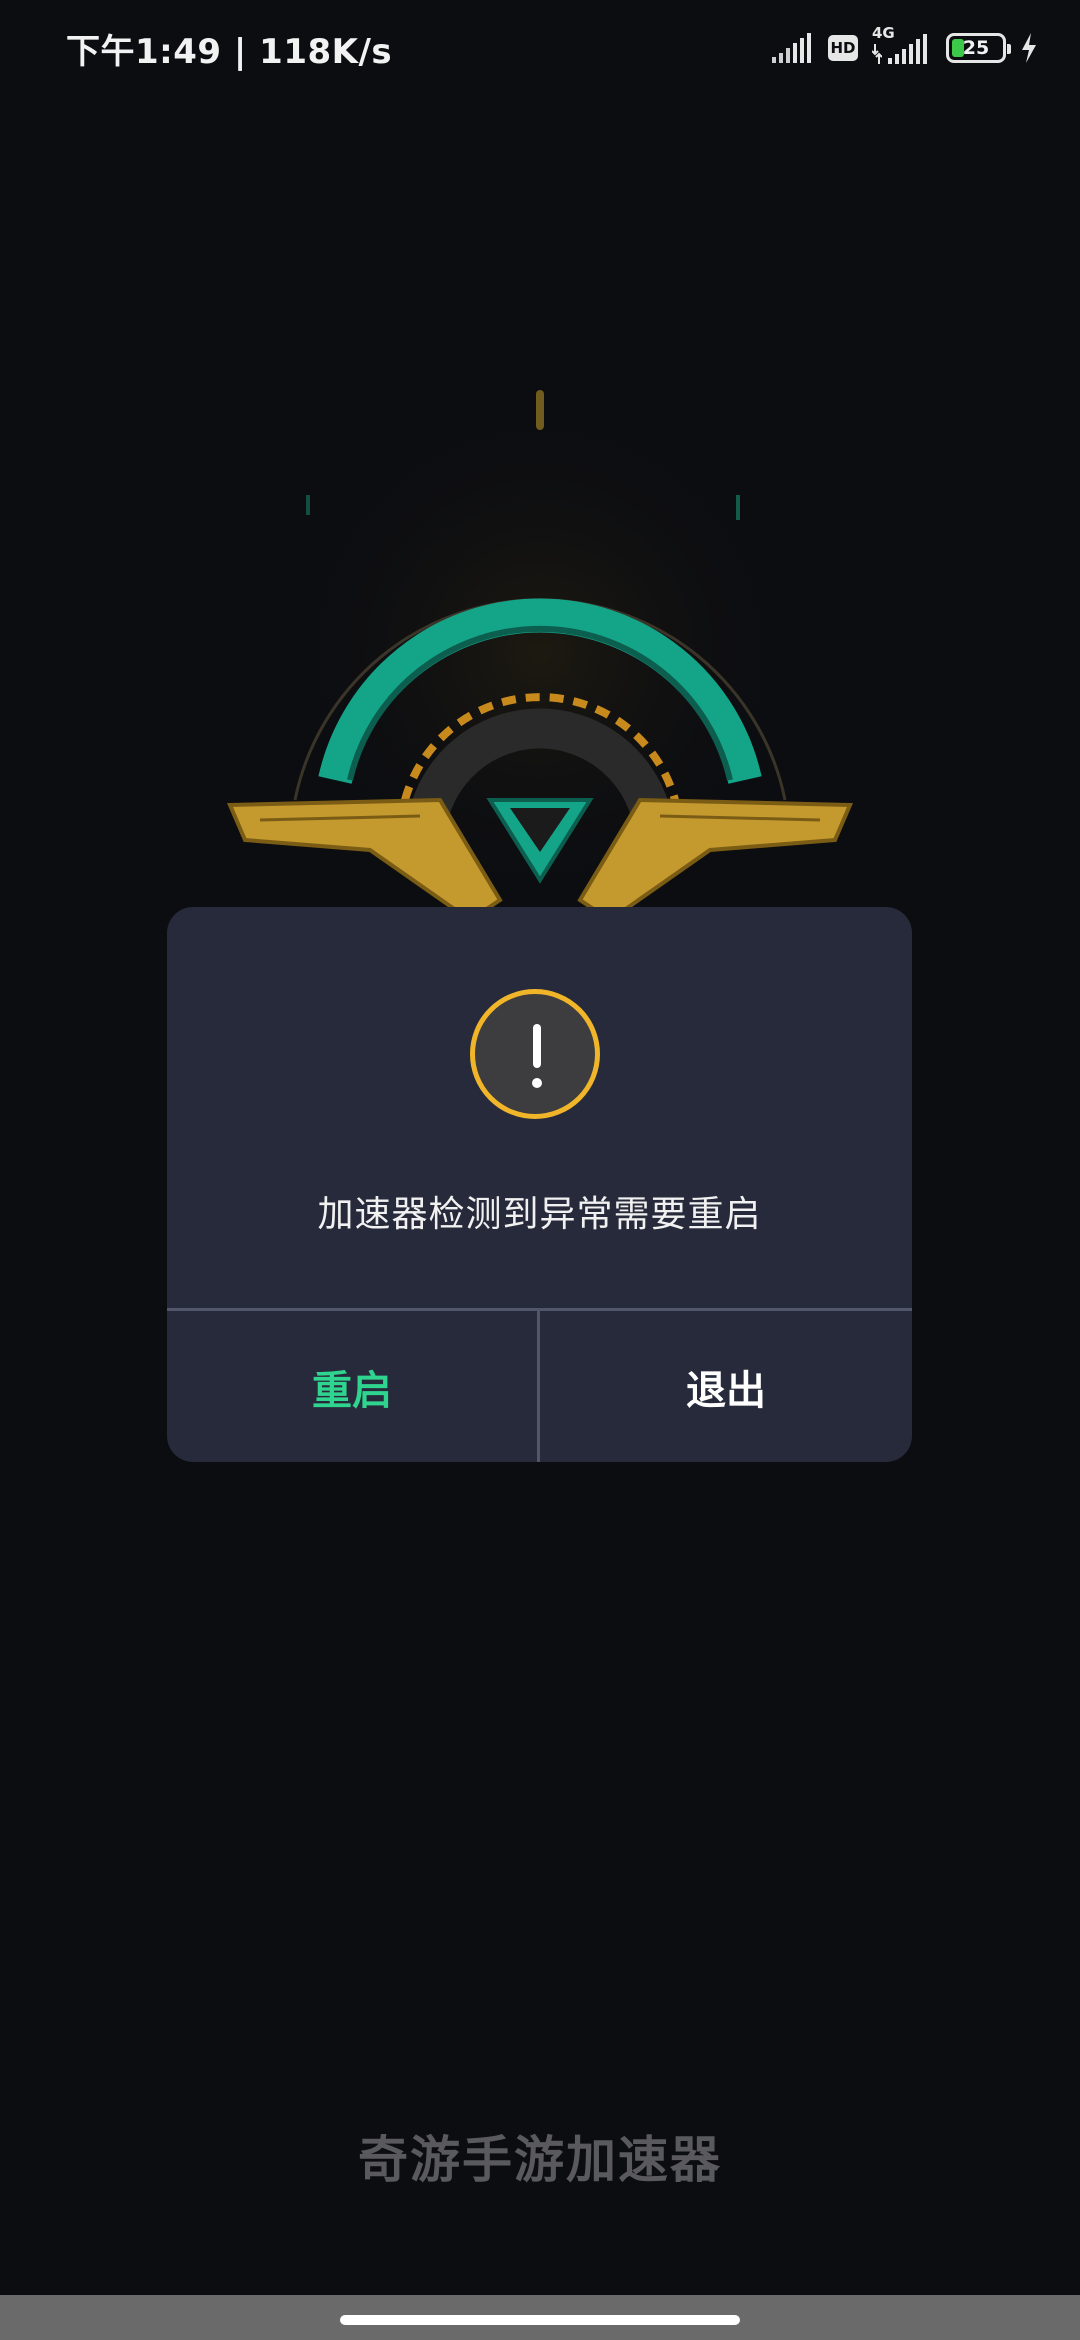 The height and width of the screenshot is (2340, 1080). Describe the element at coordinates (726, 1386) in the screenshot. I see `exit-button: 退出` at that location.